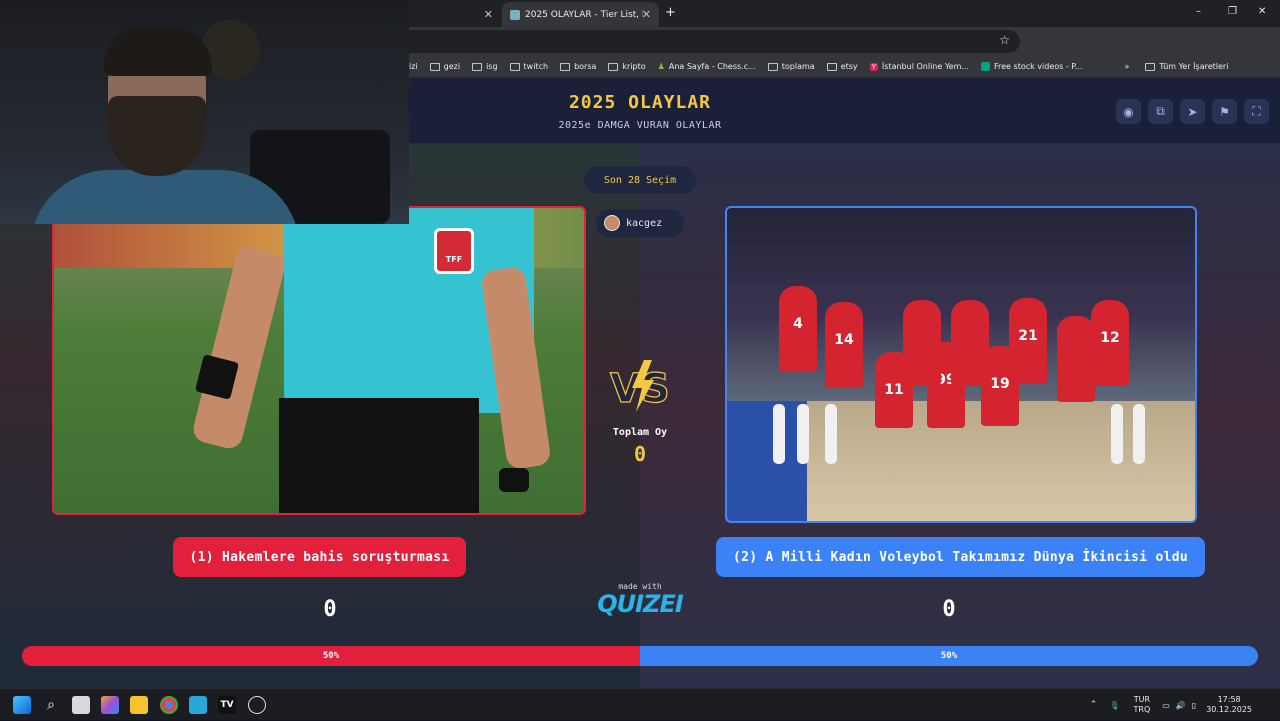 The image size is (1280, 721). What do you see at coordinates (670, 12) in the screenshot?
I see `new-tab-button: +` at bounding box center [670, 12].